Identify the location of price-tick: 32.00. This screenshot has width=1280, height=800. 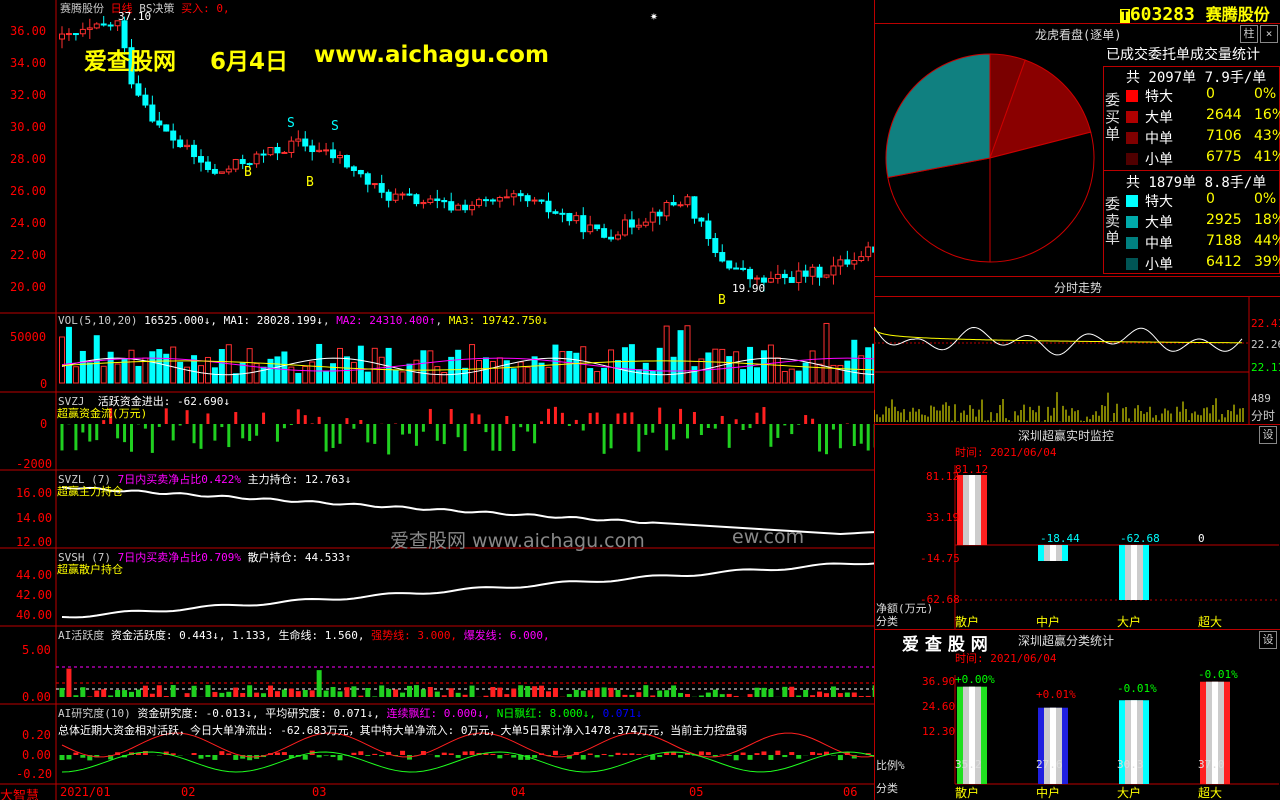
(28, 95).